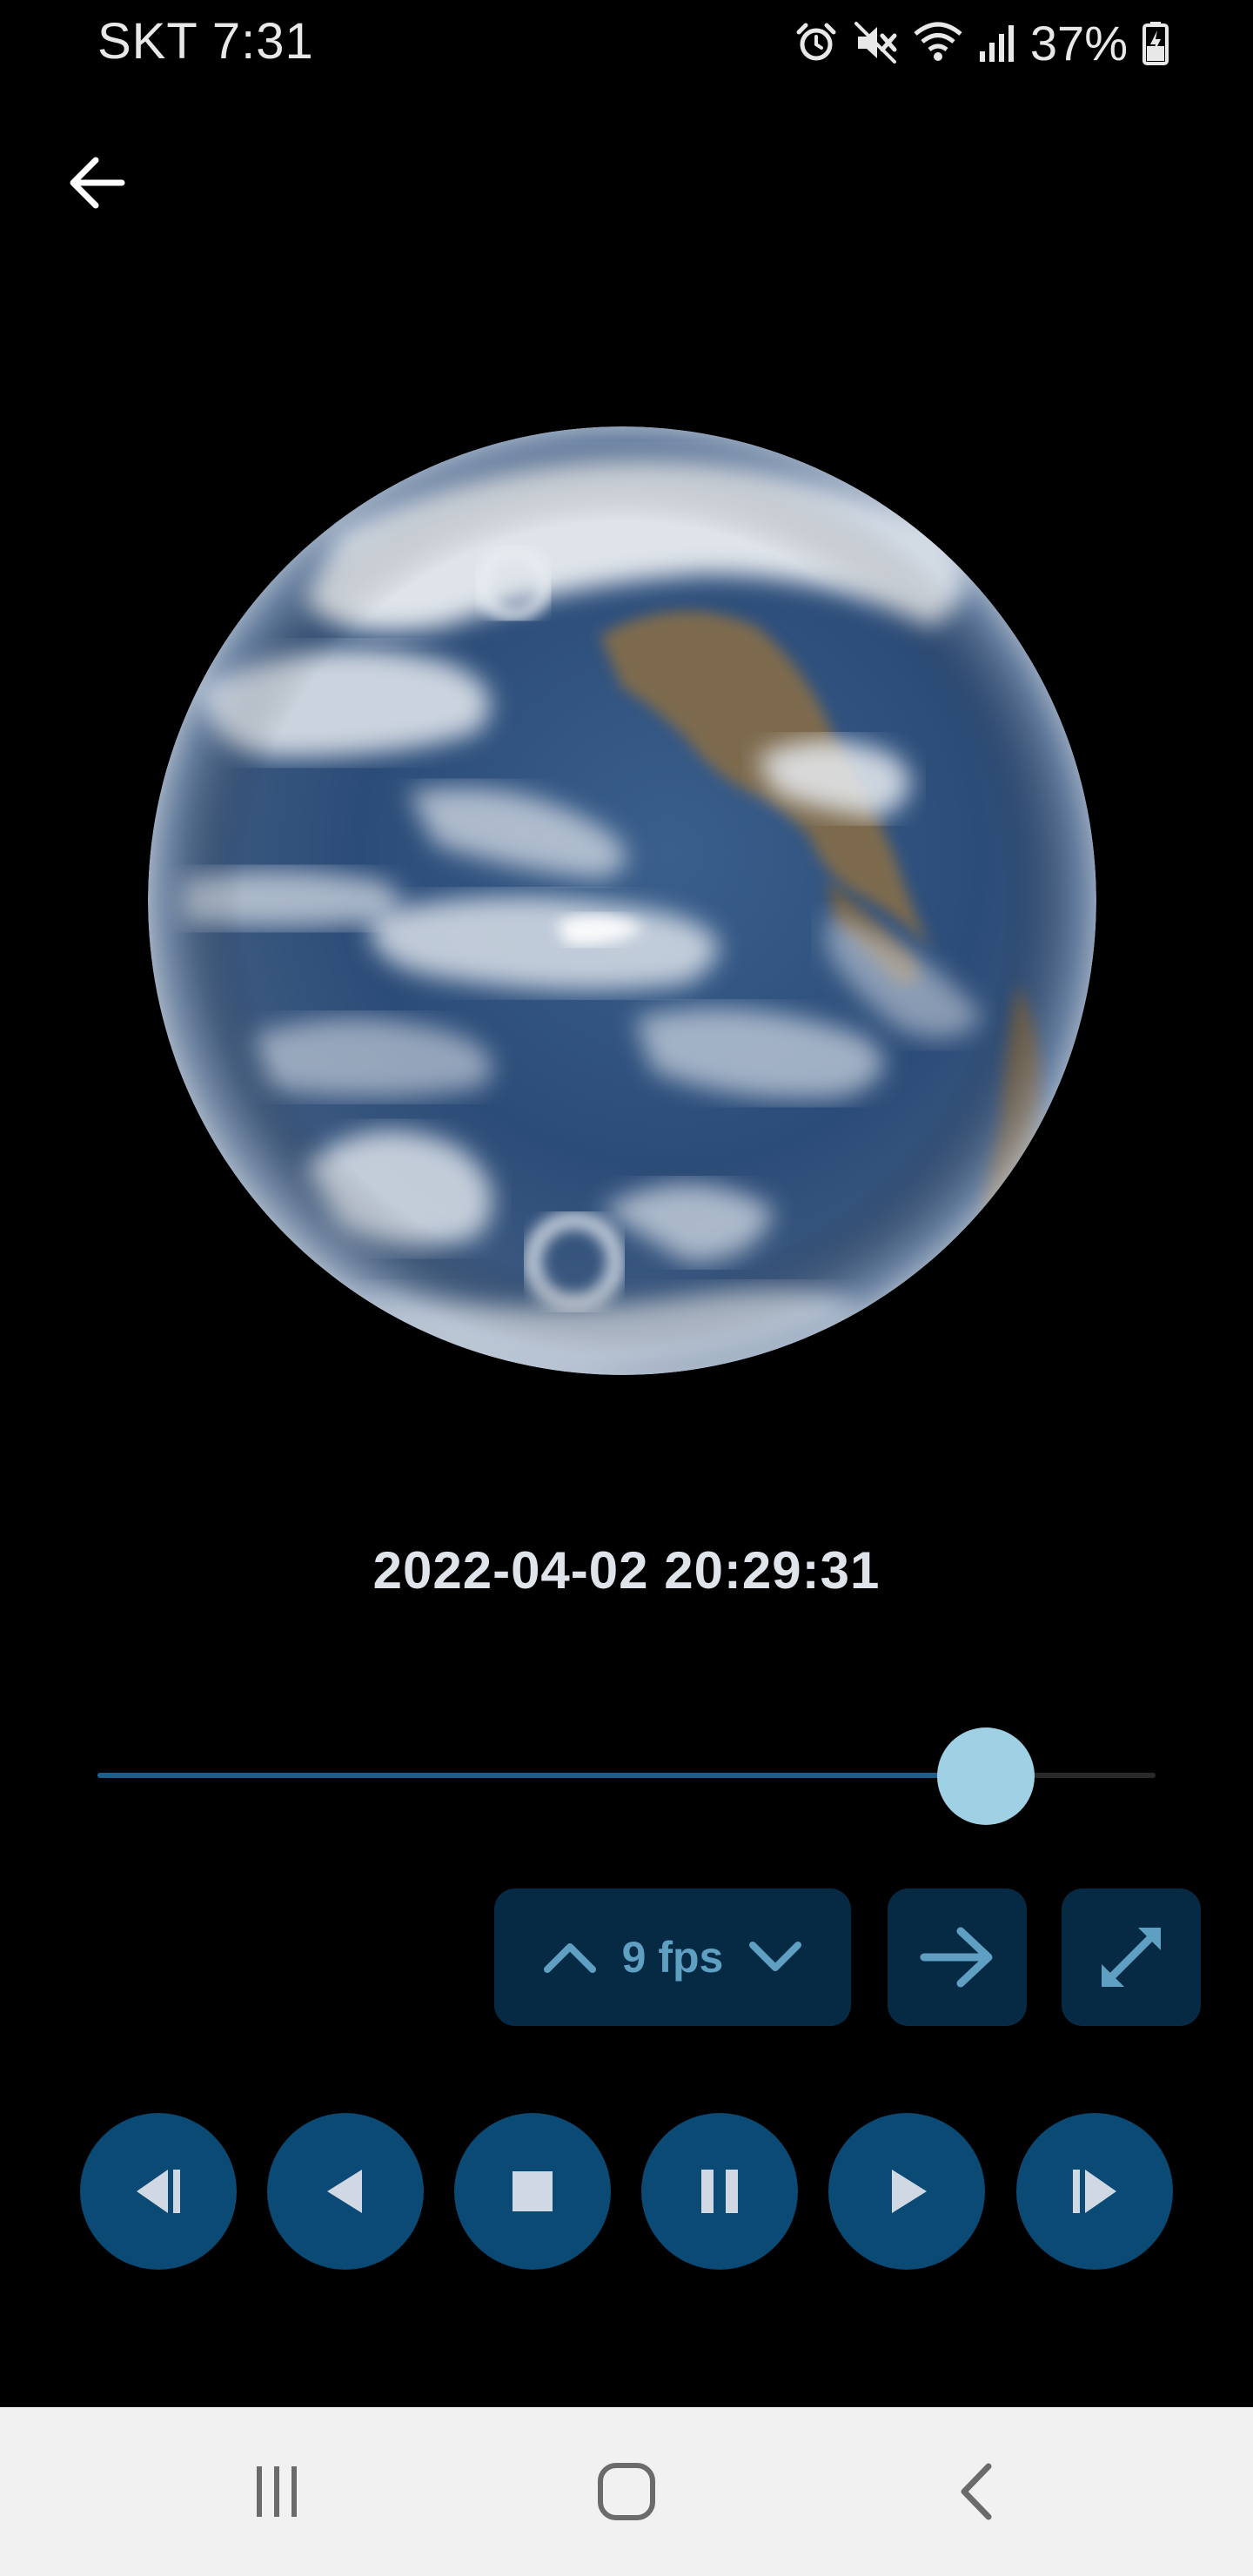  What do you see at coordinates (816, 43) in the screenshot?
I see `alarm-icon` at bounding box center [816, 43].